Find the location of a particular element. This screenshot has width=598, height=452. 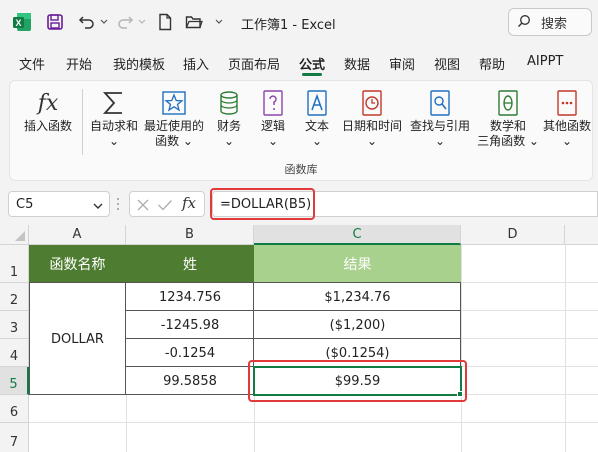

formula-highlight-box is located at coordinates (262, 204).